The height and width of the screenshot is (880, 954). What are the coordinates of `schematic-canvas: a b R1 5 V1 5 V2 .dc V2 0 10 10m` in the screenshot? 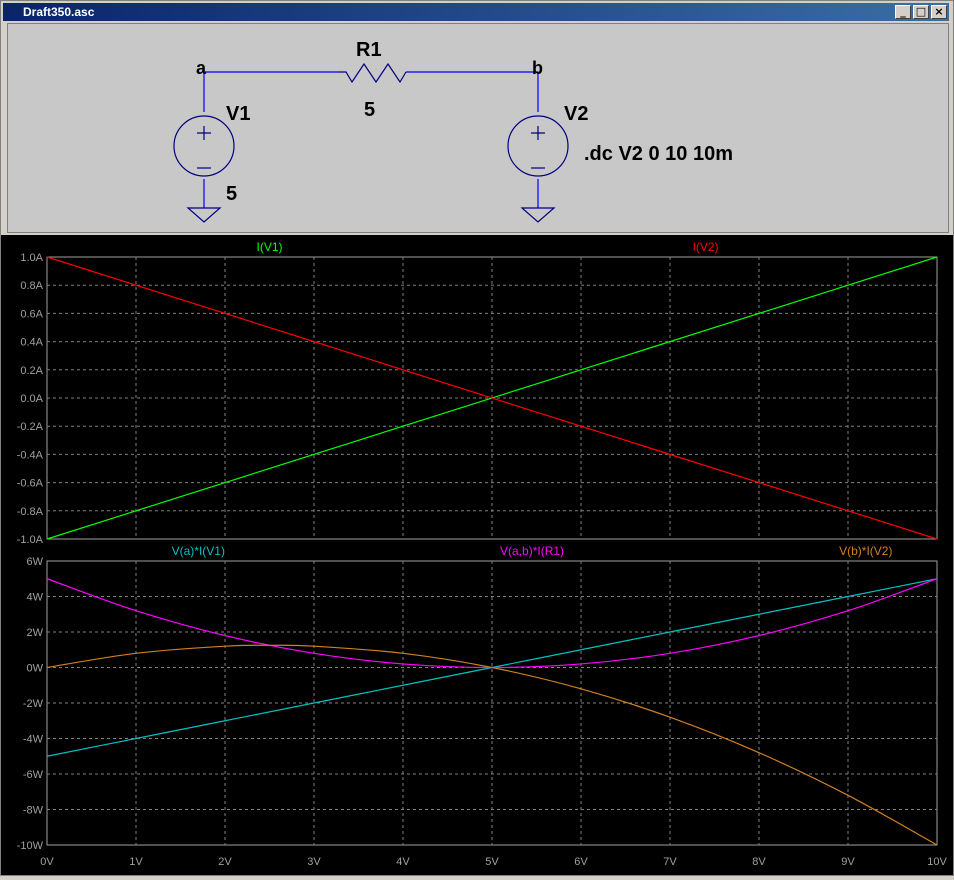 It's located at (453, 131).